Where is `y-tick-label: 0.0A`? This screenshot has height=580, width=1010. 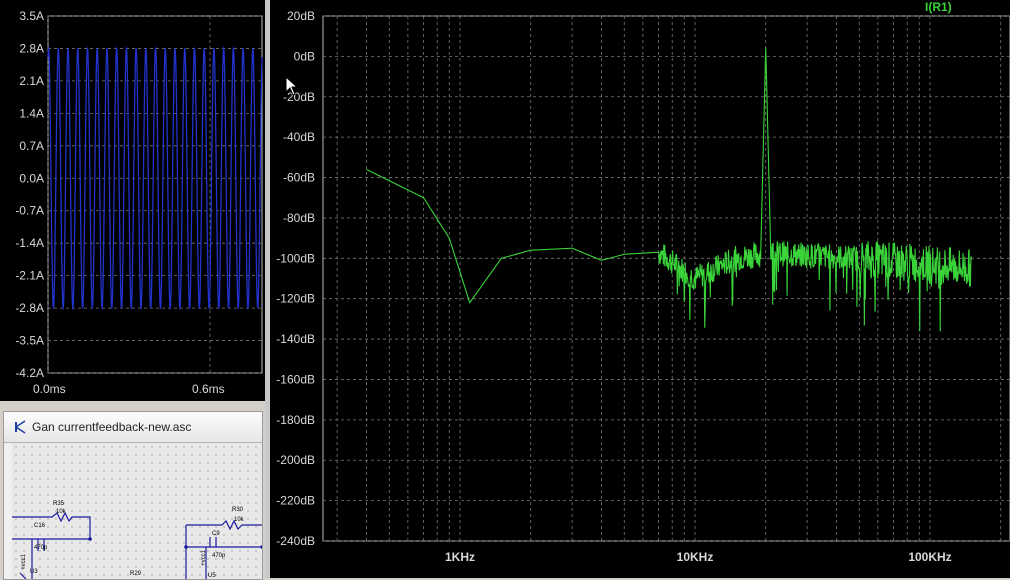
y-tick-label: 0.0A is located at coordinates (31, 178).